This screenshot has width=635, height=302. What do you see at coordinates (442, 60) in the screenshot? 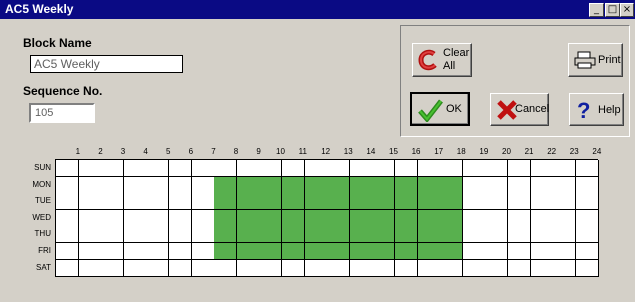
I see `clear-all-button: Clear All` at bounding box center [442, 60].